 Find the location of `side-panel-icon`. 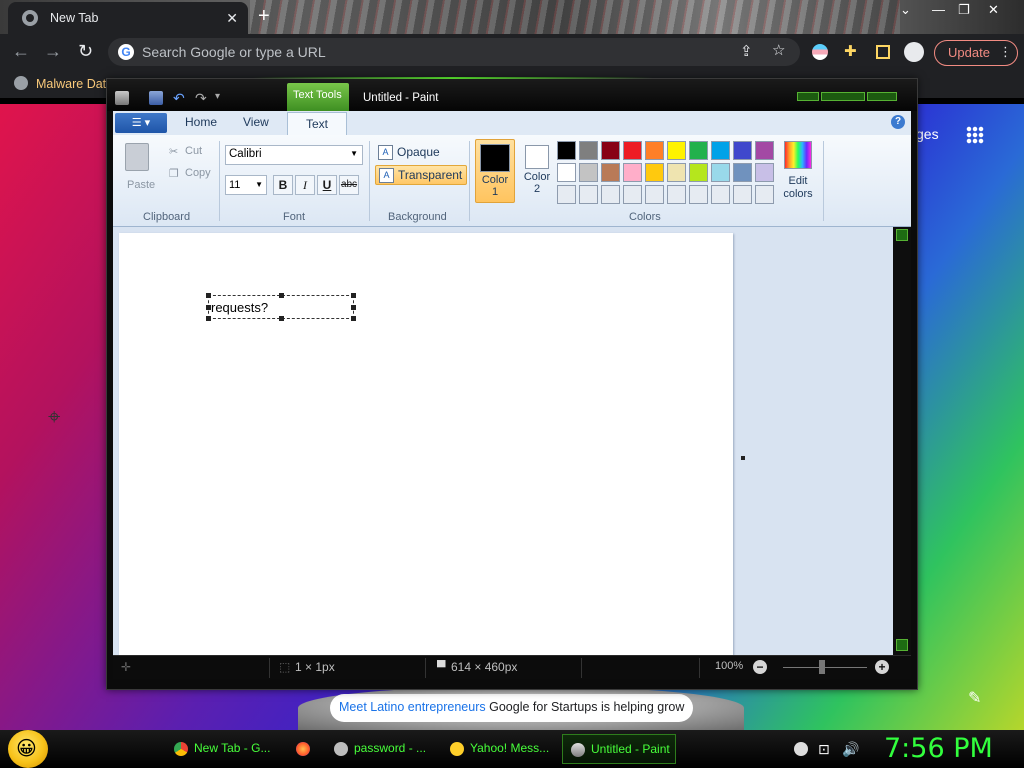

side-panel-icon is located at coordinates (883, 52).